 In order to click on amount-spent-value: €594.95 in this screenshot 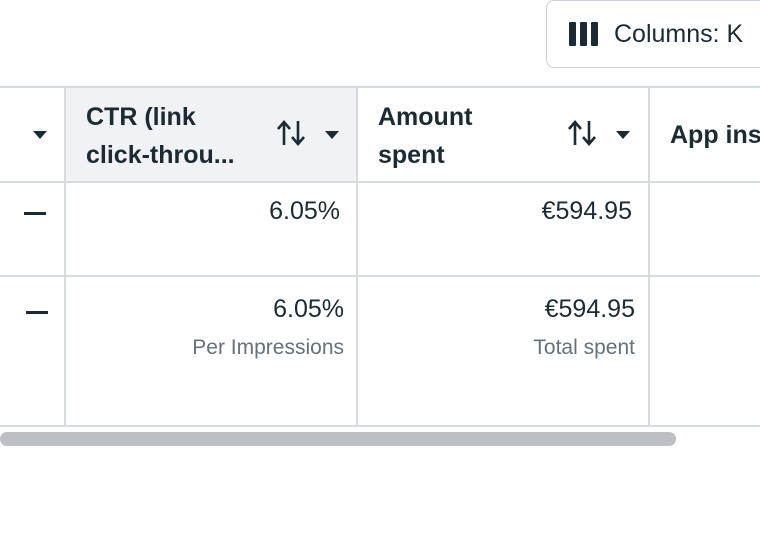, I will do `click(586, 211)`.